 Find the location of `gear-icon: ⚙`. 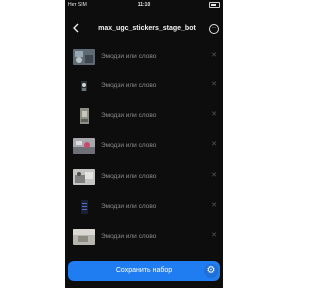

gear-icon: ⚙ is located at coordinates (211, 271).